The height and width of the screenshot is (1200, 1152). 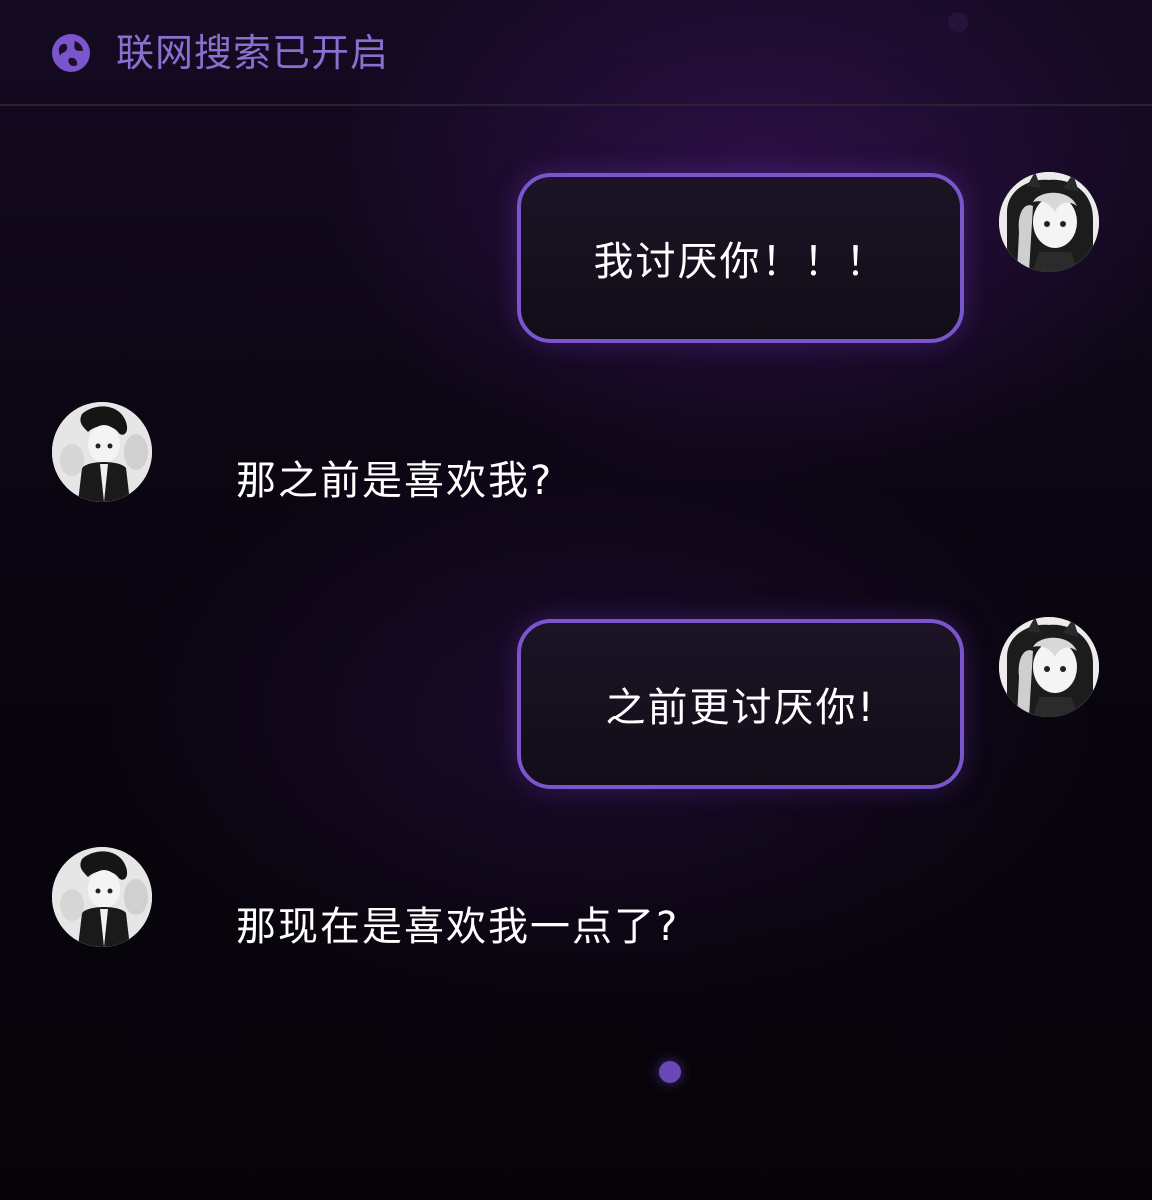 I want to click on user-message-bubble: 我讨厌你！！！, so click(x=740, y=258).